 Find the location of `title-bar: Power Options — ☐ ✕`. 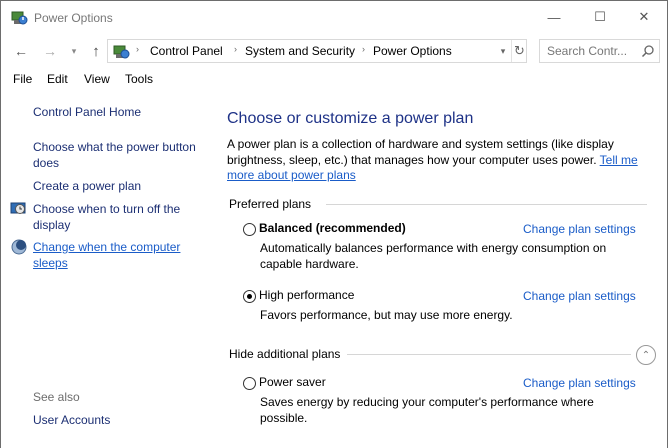

title-bar: Power Options — ☐ ✕ is located at coordinates (334, 18).